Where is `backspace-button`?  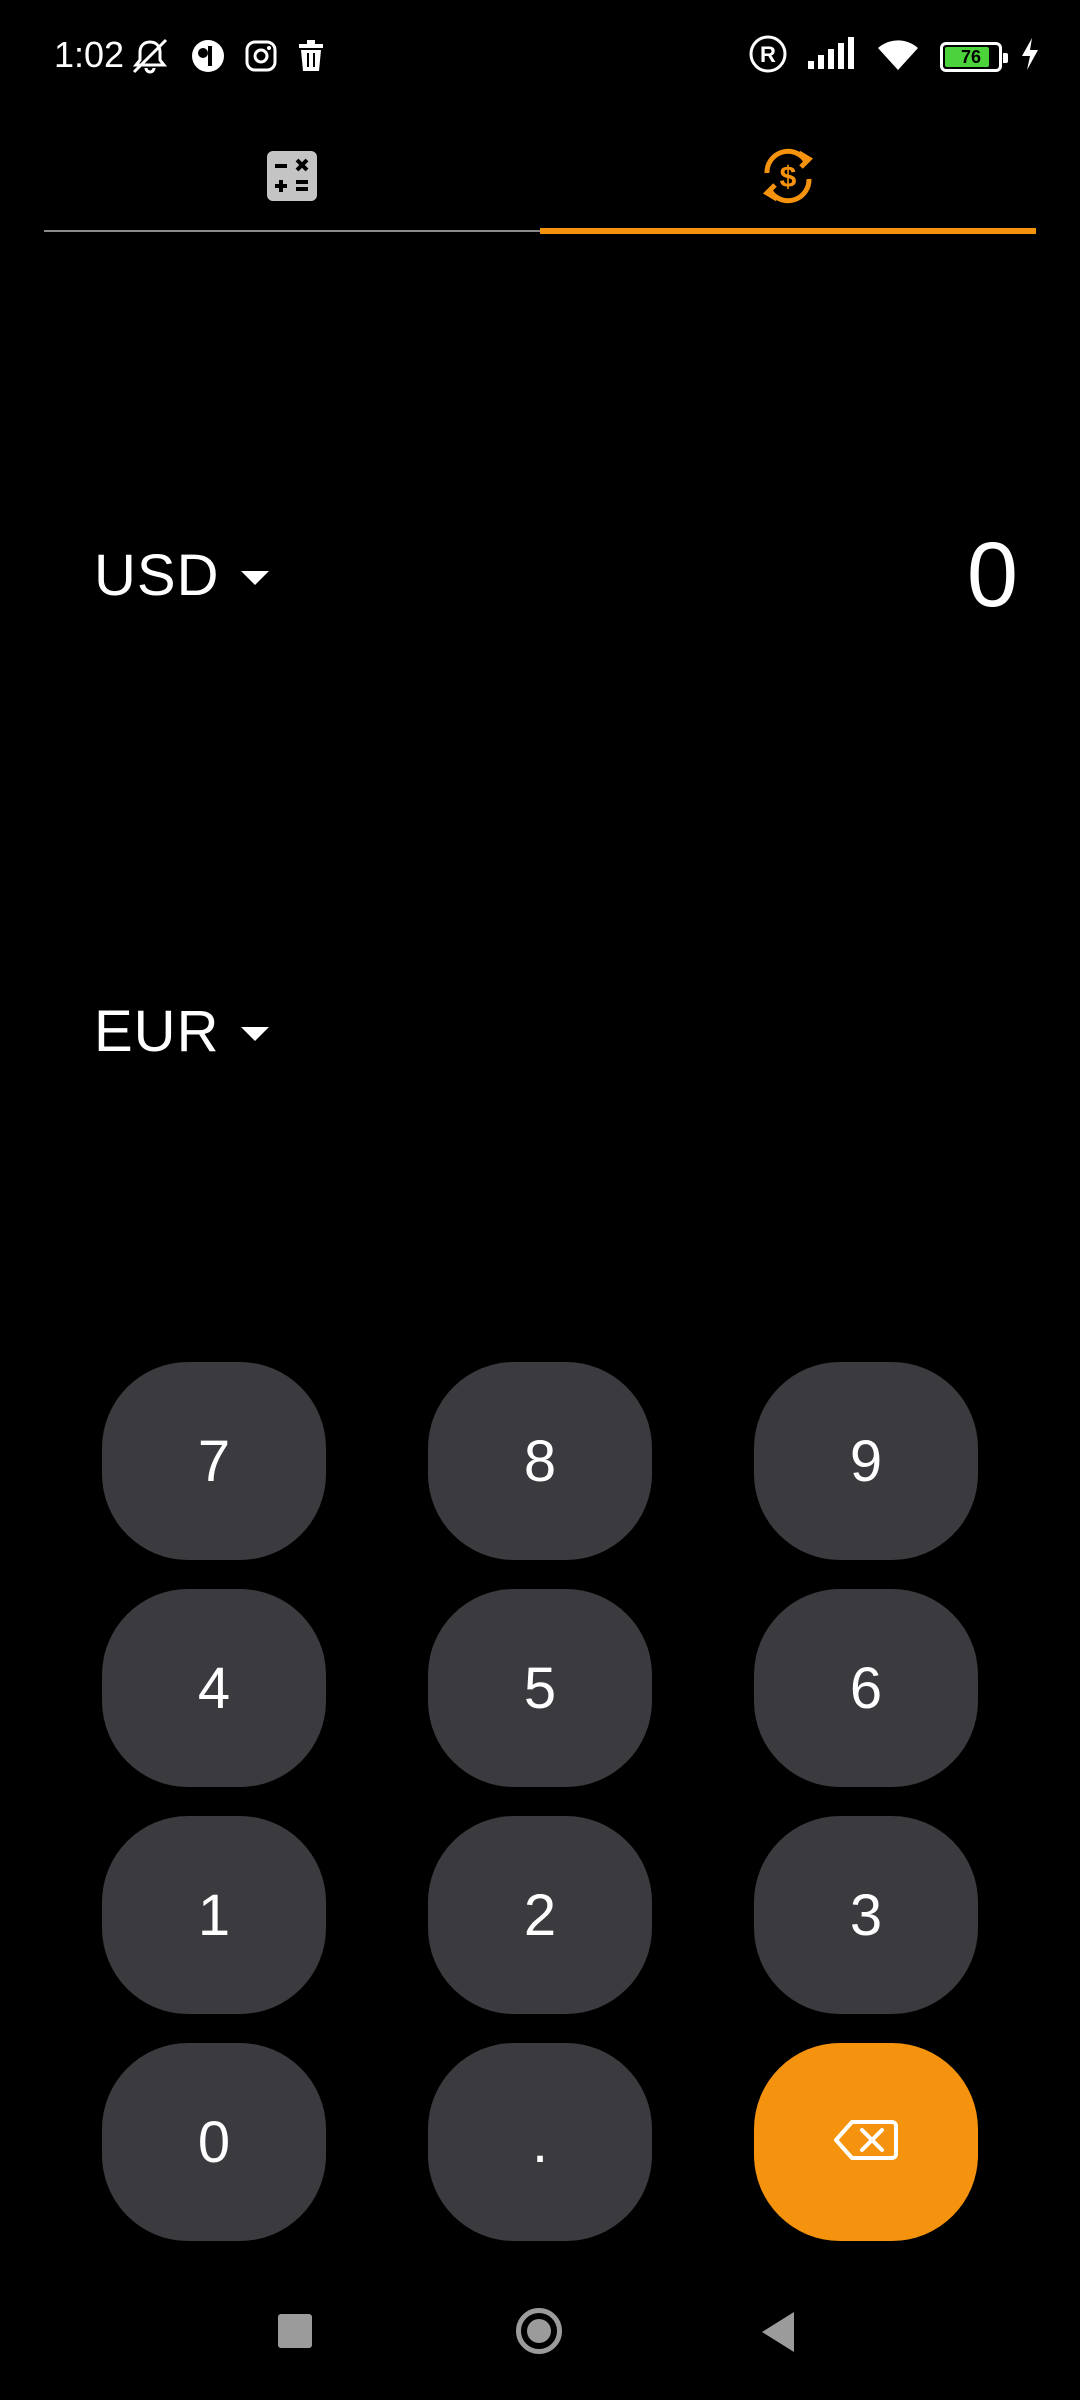
backspace-button is located at coordinates (866, 2142).